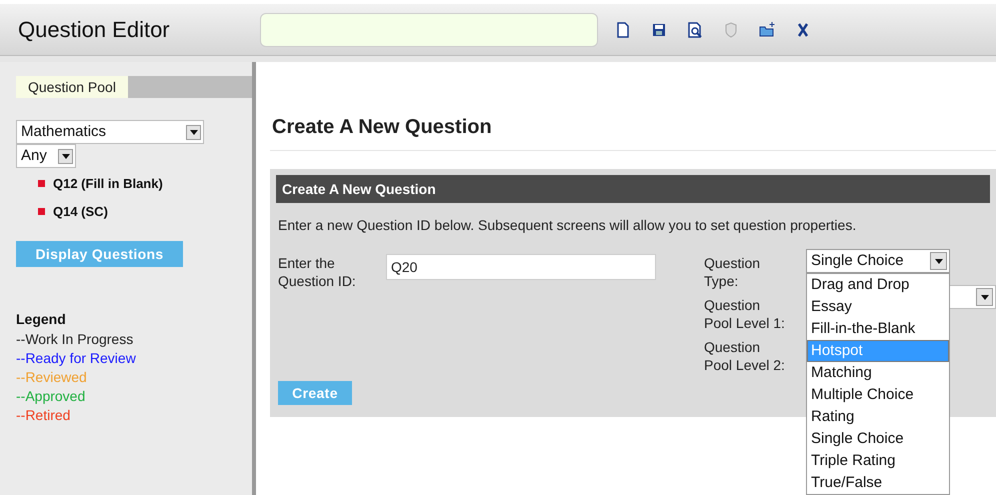  I want to click on question-id-field: Q20, so click(521, 267).